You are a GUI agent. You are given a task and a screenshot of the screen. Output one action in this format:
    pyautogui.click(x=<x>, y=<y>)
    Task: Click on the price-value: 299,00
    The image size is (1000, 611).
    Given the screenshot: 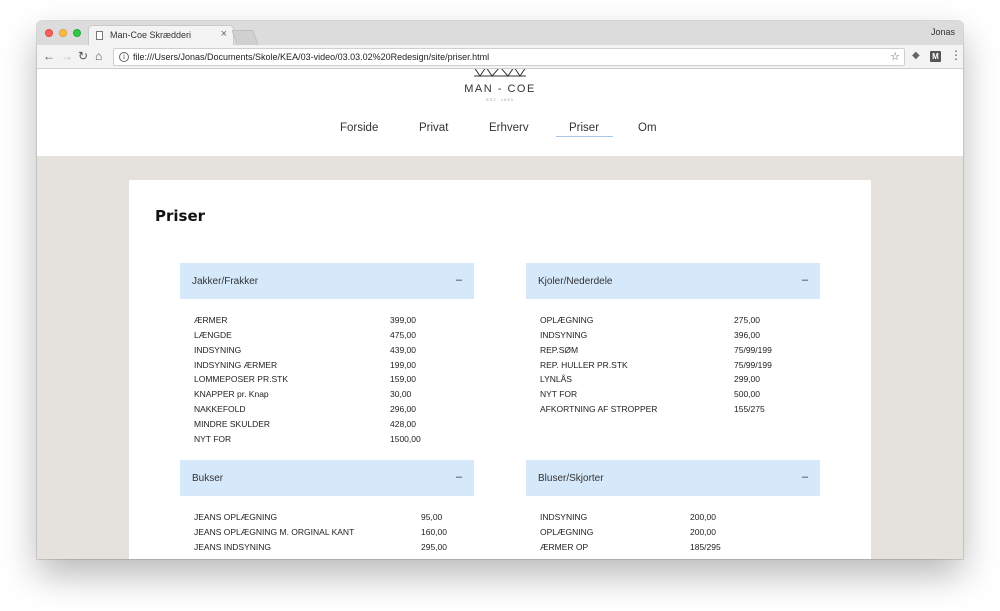 What is the action you would take?
    pyautogui.click(x=747, y=379)
    